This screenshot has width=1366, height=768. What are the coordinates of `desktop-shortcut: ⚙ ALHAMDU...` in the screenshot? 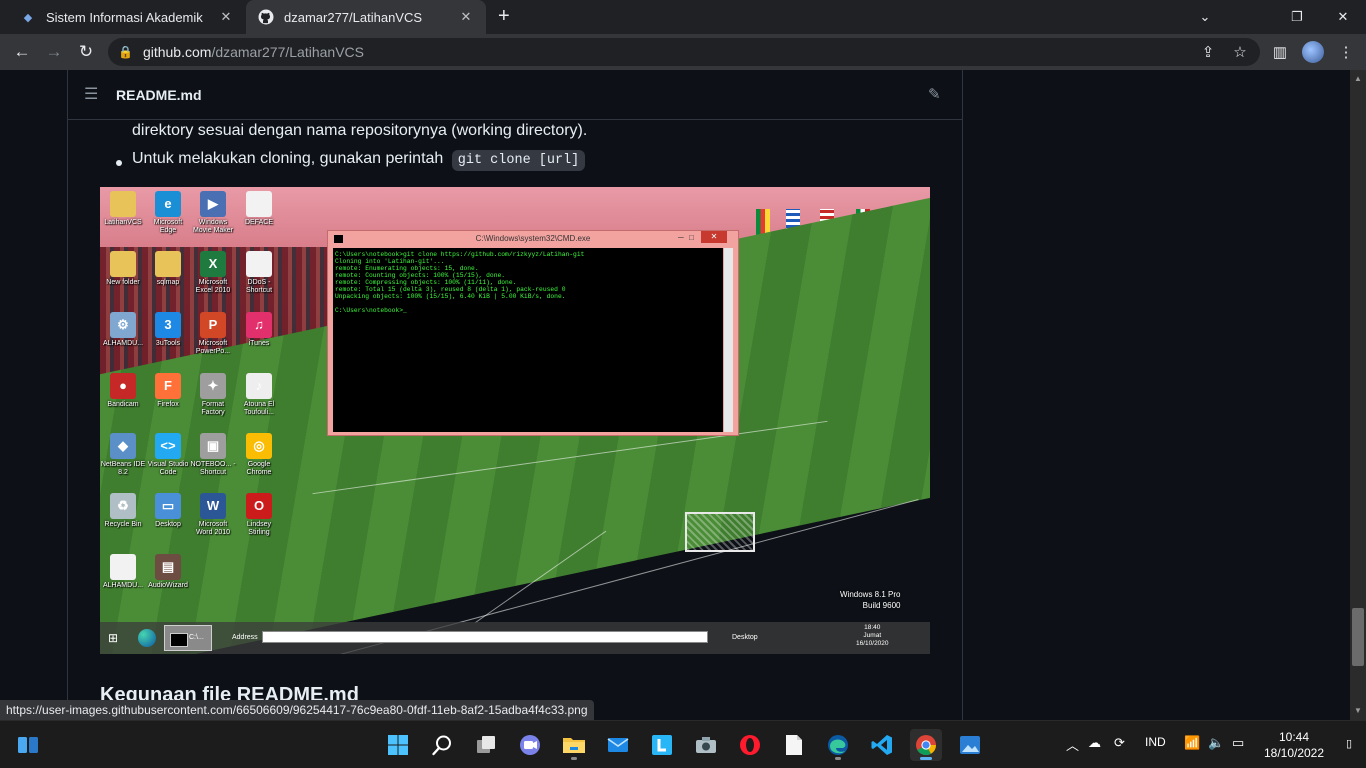 It's located at (123, 330).